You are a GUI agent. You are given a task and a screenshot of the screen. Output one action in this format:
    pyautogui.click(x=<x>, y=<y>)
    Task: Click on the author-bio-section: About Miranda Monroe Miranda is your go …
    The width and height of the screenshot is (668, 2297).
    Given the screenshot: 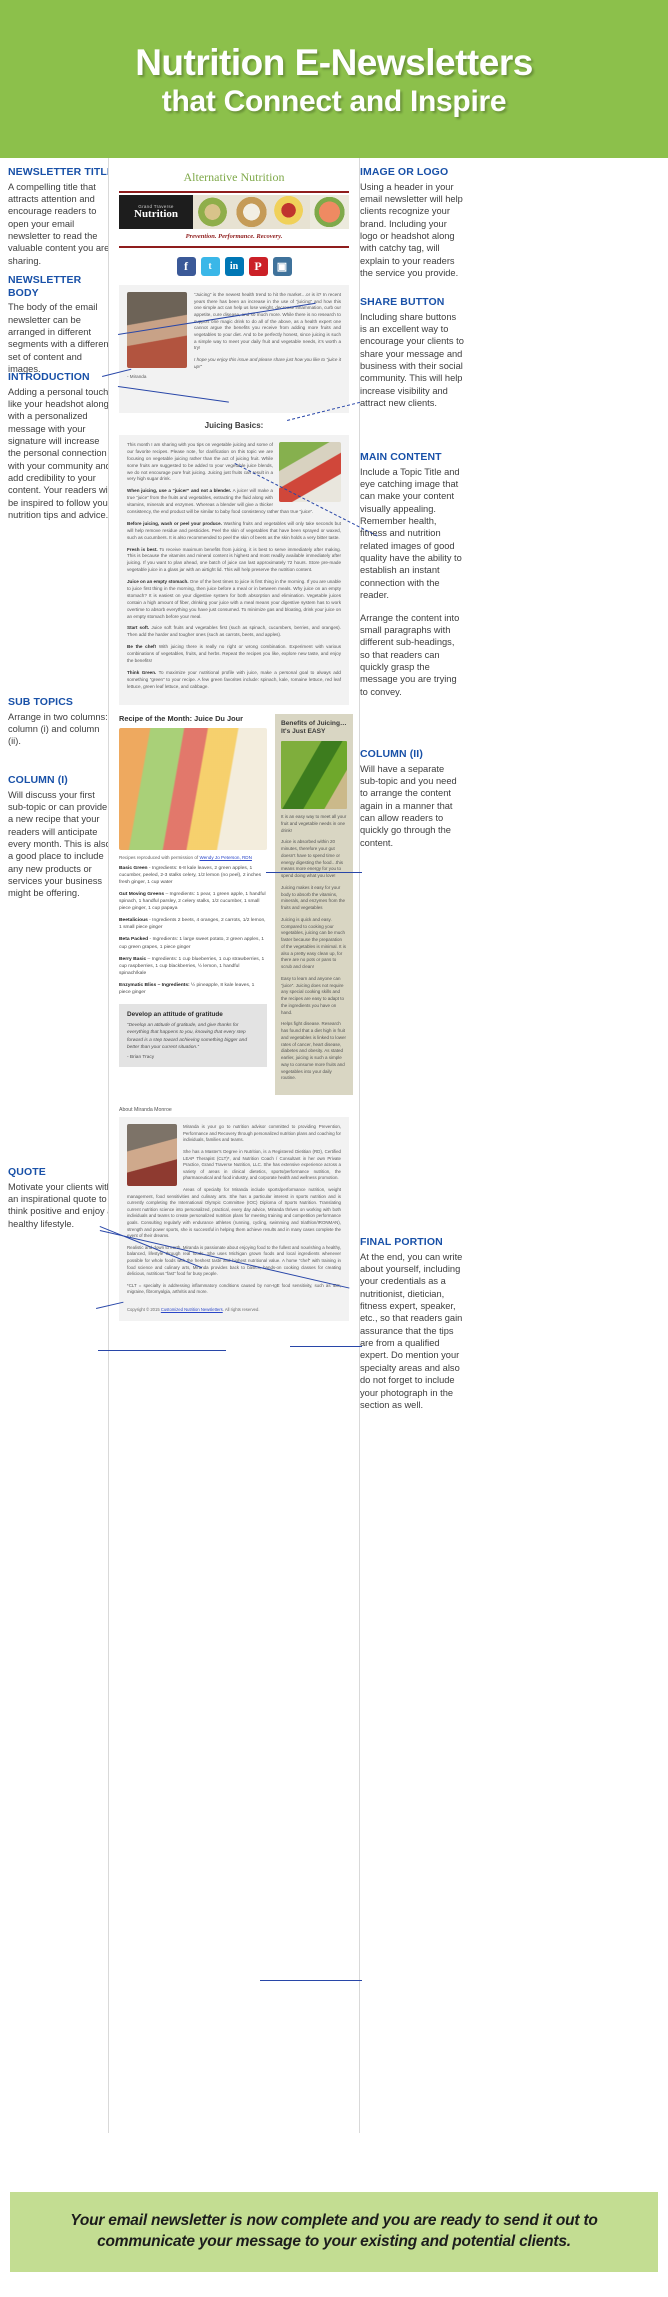 What is the action you would take?
    pyautogui.click(x=234, y=1213)
    